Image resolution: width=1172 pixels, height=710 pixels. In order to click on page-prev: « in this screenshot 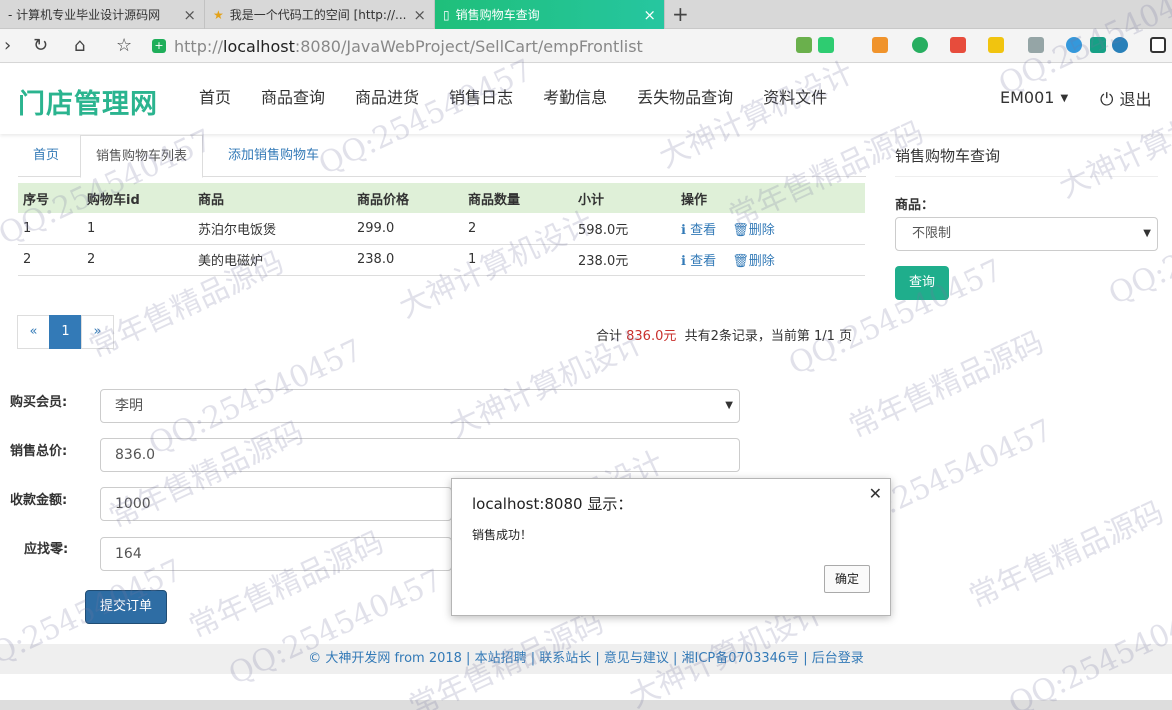, I will do `click(33, 332)`.